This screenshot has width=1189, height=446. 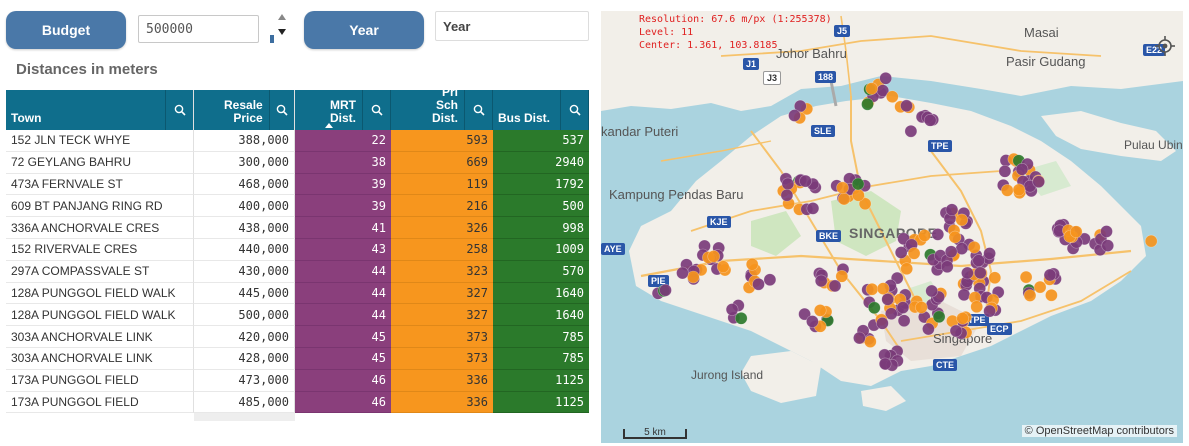 What do you see at coordinates (297, 206) in the screenshot?
I see `table-row: 609 BT PANJANG RING RD 400,000 39 216 500` at bounding box center [297, 206].